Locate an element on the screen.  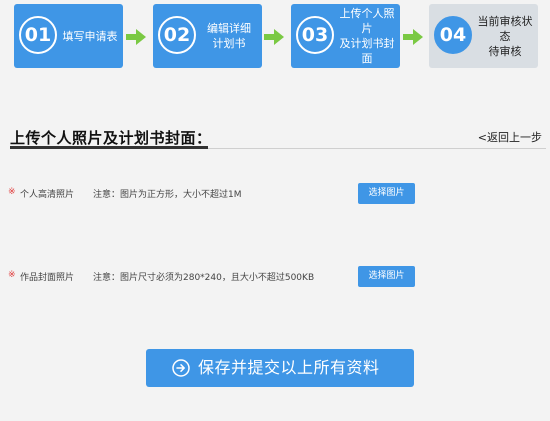
arrow-circle-icon is located at coordinates (181, 368).